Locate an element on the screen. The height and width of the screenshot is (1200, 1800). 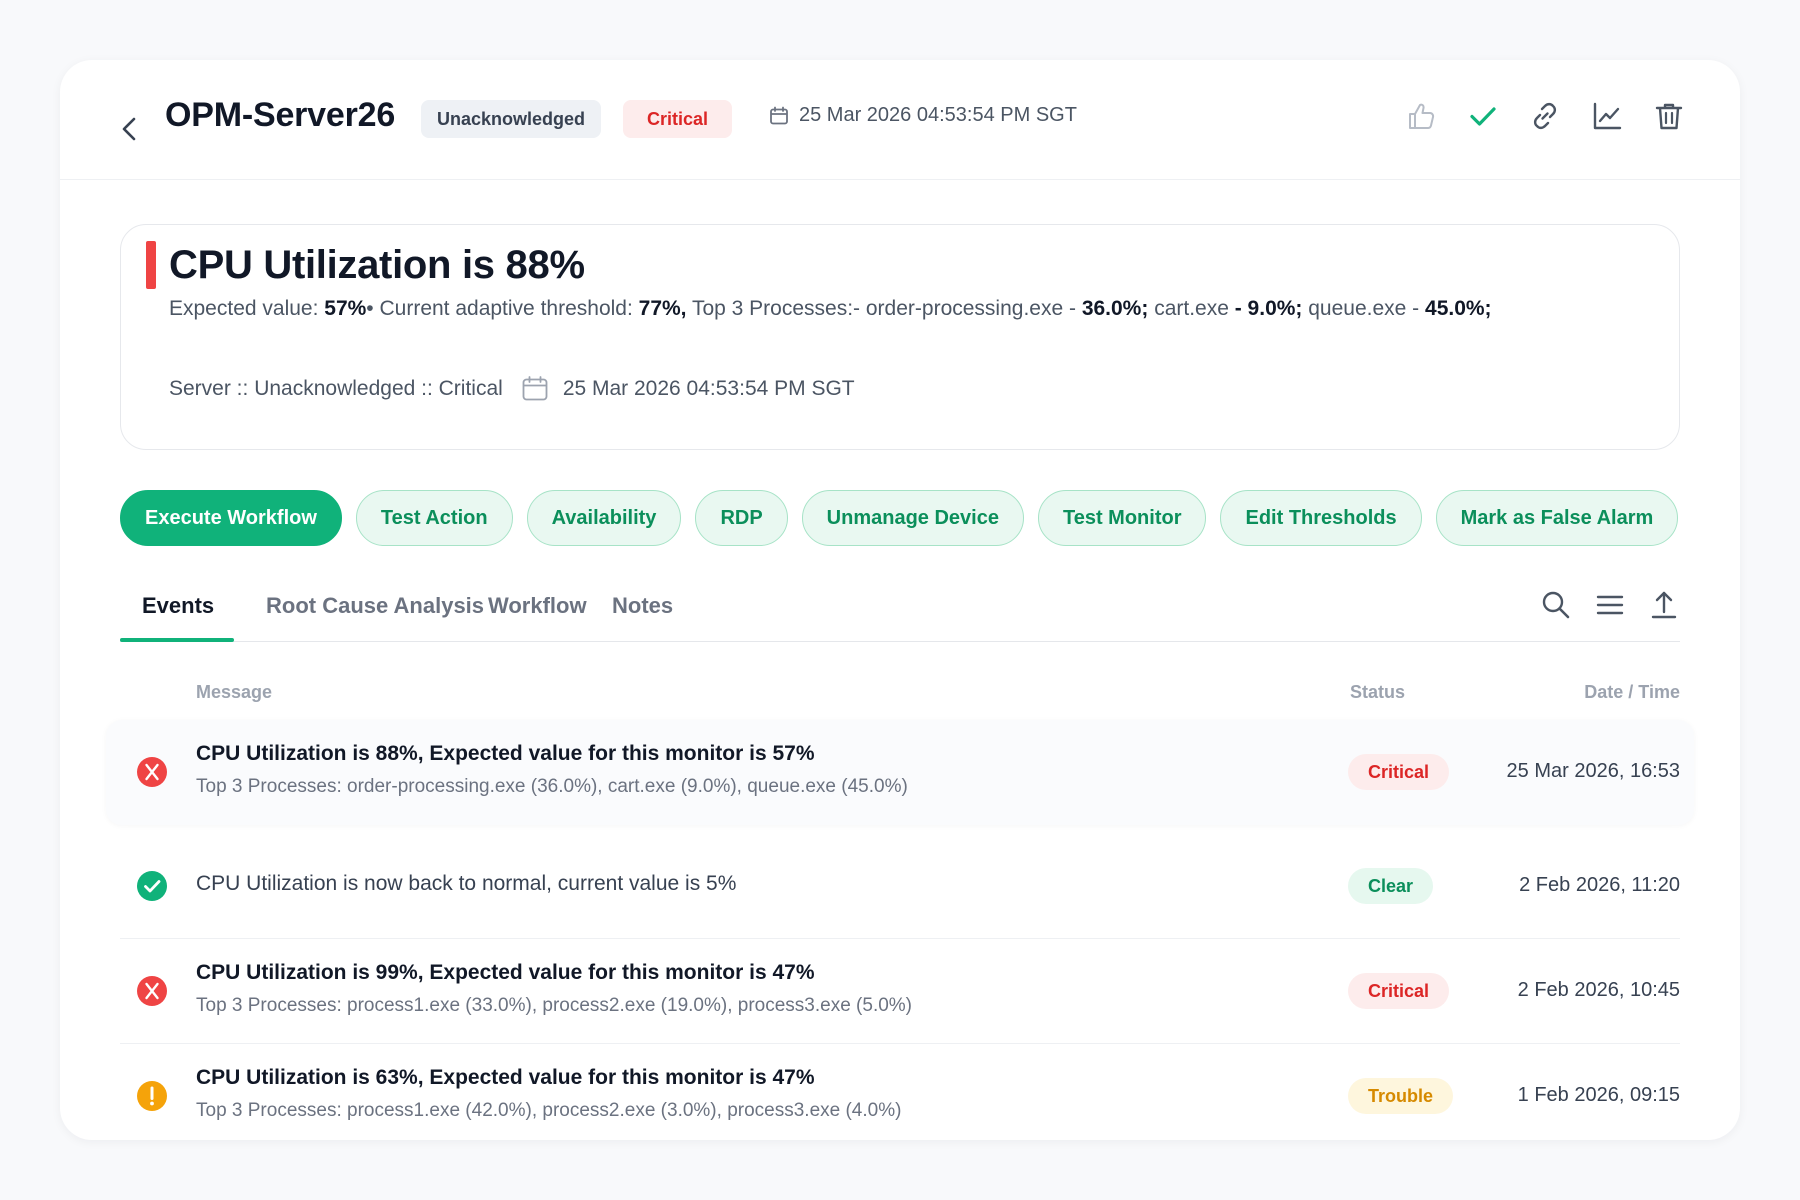
clear-status-icon is located at coordinates (152, 886).